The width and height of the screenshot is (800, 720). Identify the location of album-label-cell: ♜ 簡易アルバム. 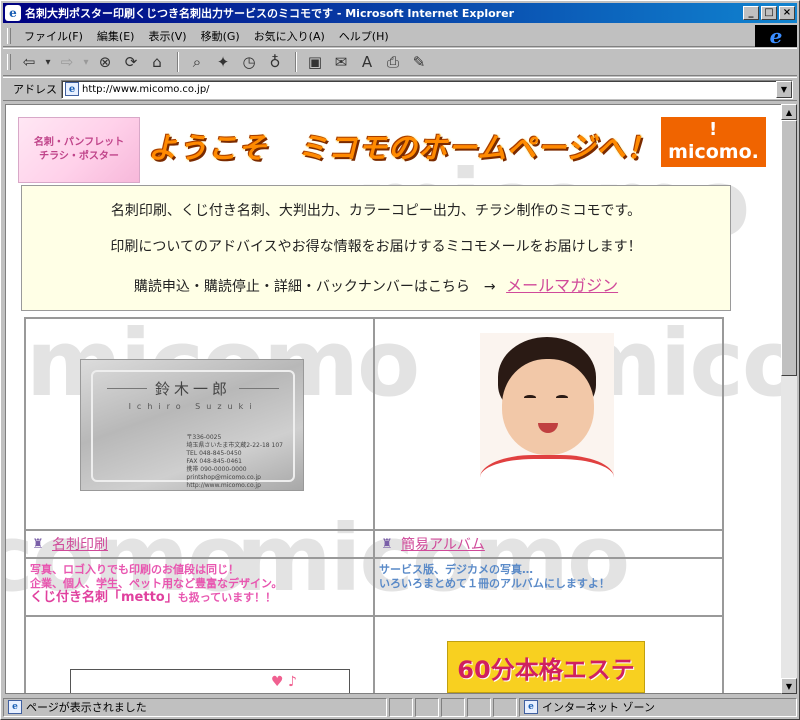
(548, 544).